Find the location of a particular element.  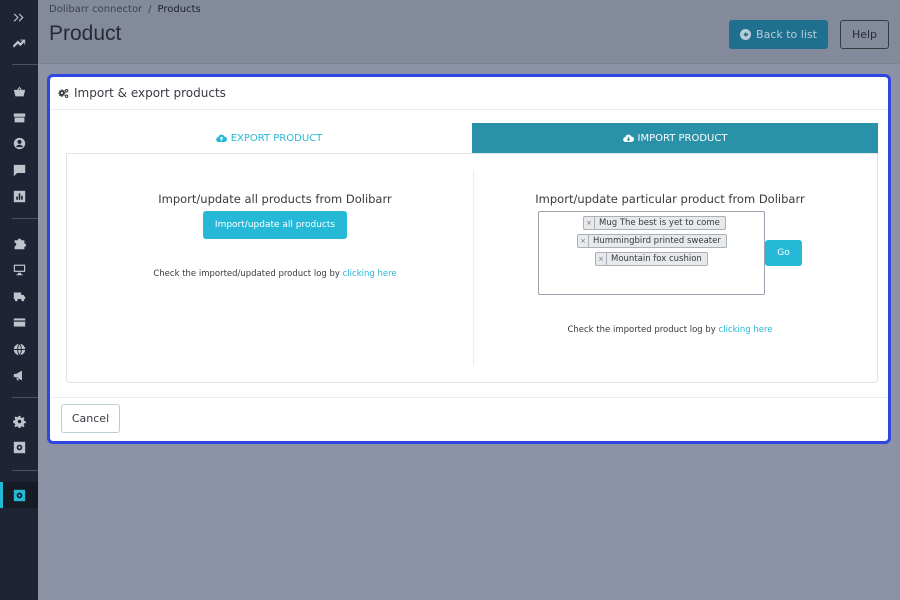

import-all-log-link: clicking here is located at coordinates (370, 274).